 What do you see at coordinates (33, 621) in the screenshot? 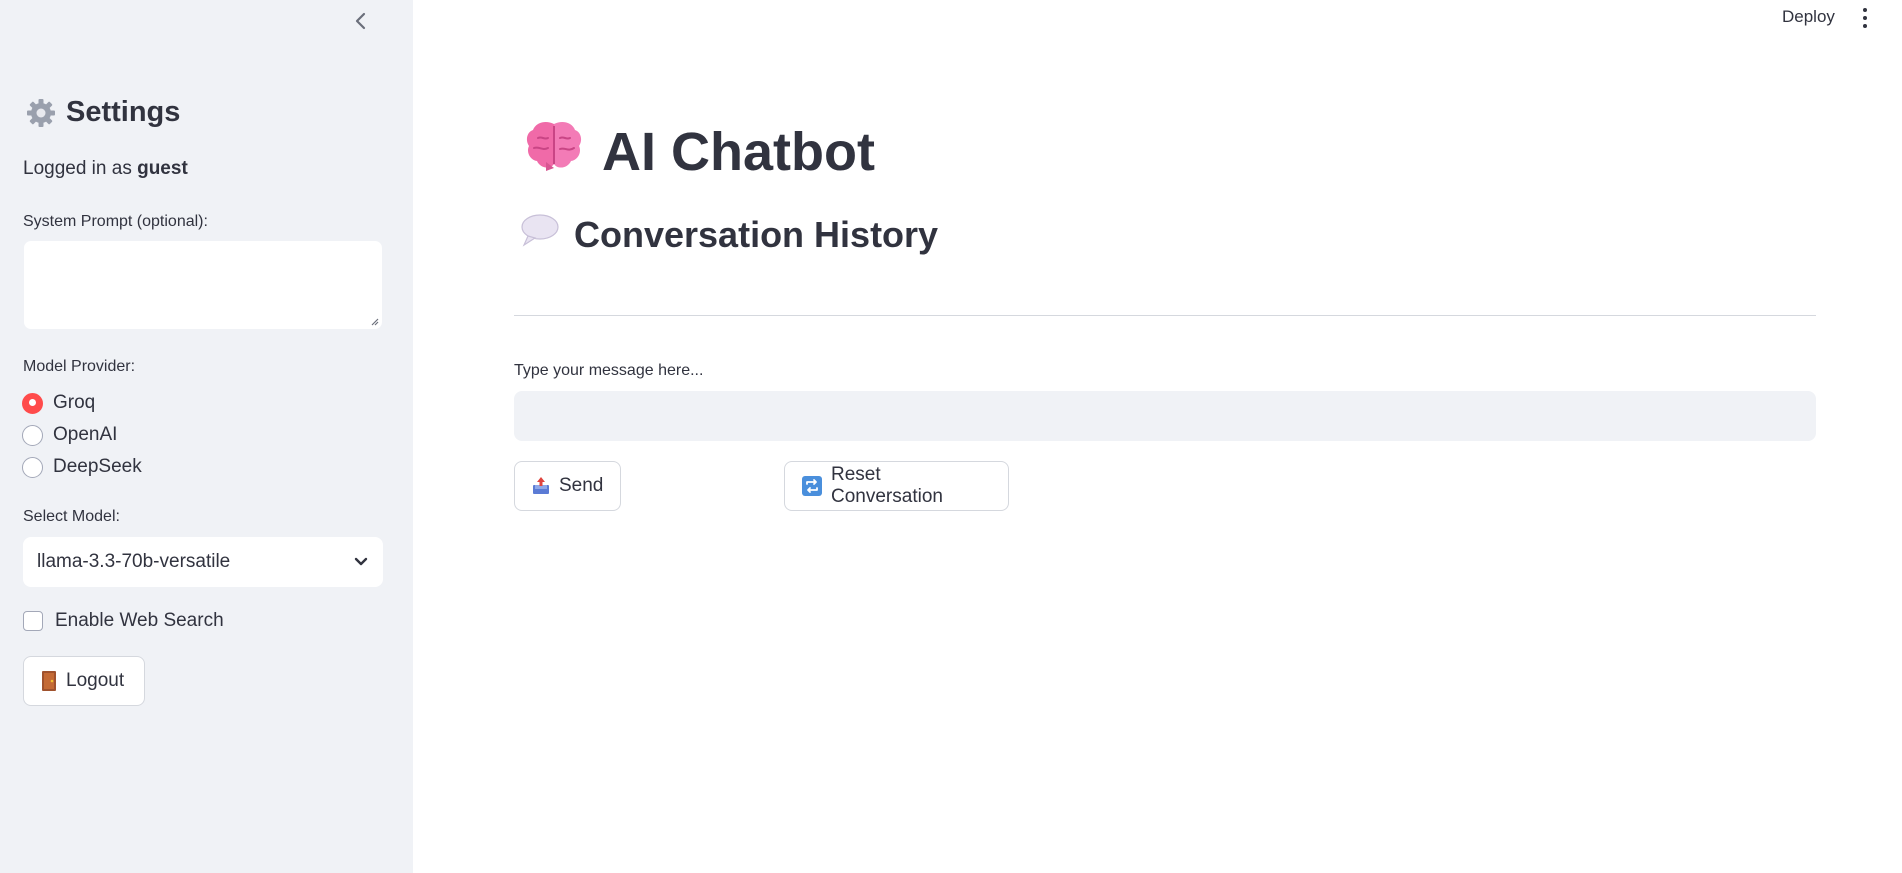
I see `web-search-checkbox` at bounding box center [33, 621].